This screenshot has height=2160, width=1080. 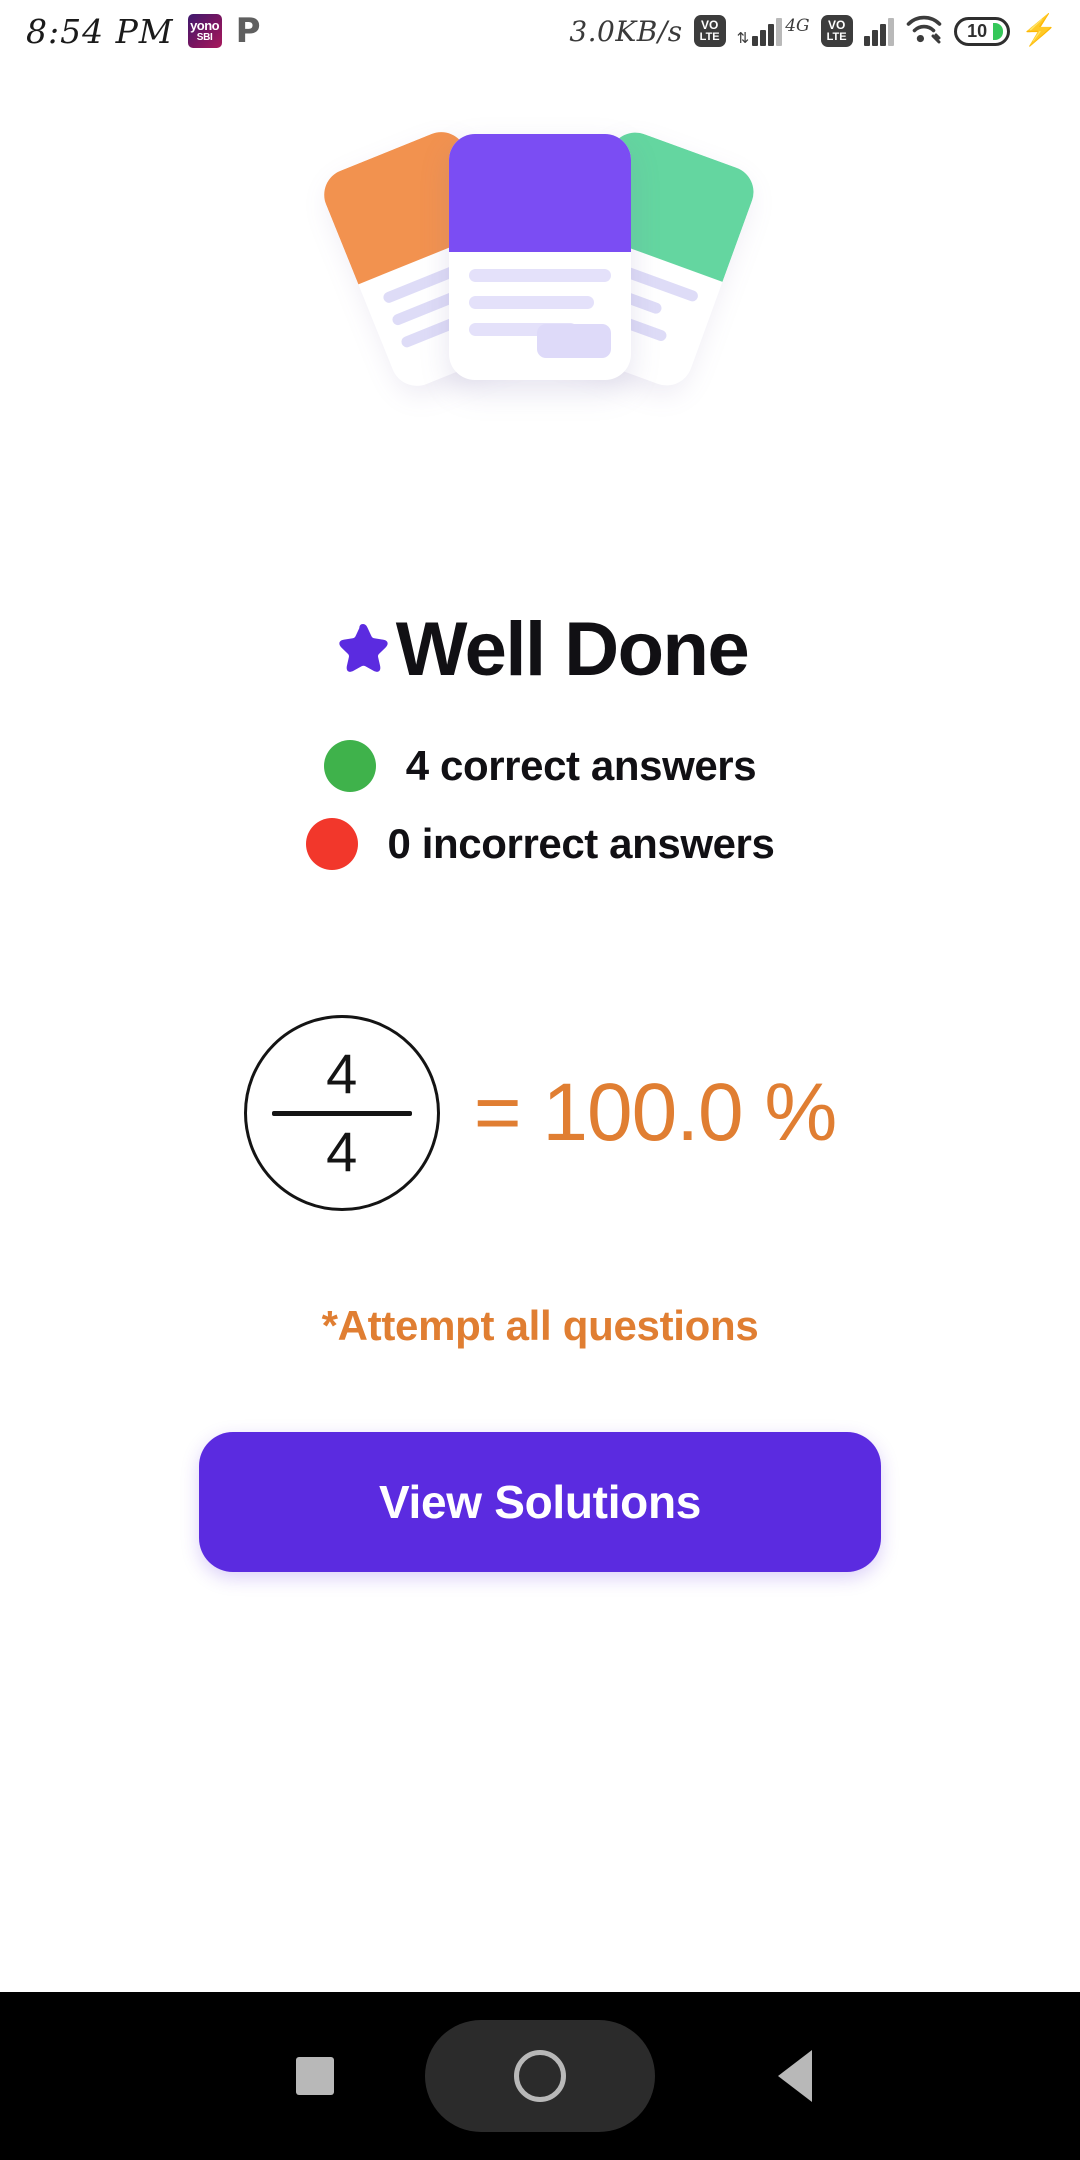 I want to click on fraction-numerator: 4, so click(x=342, y=1073).